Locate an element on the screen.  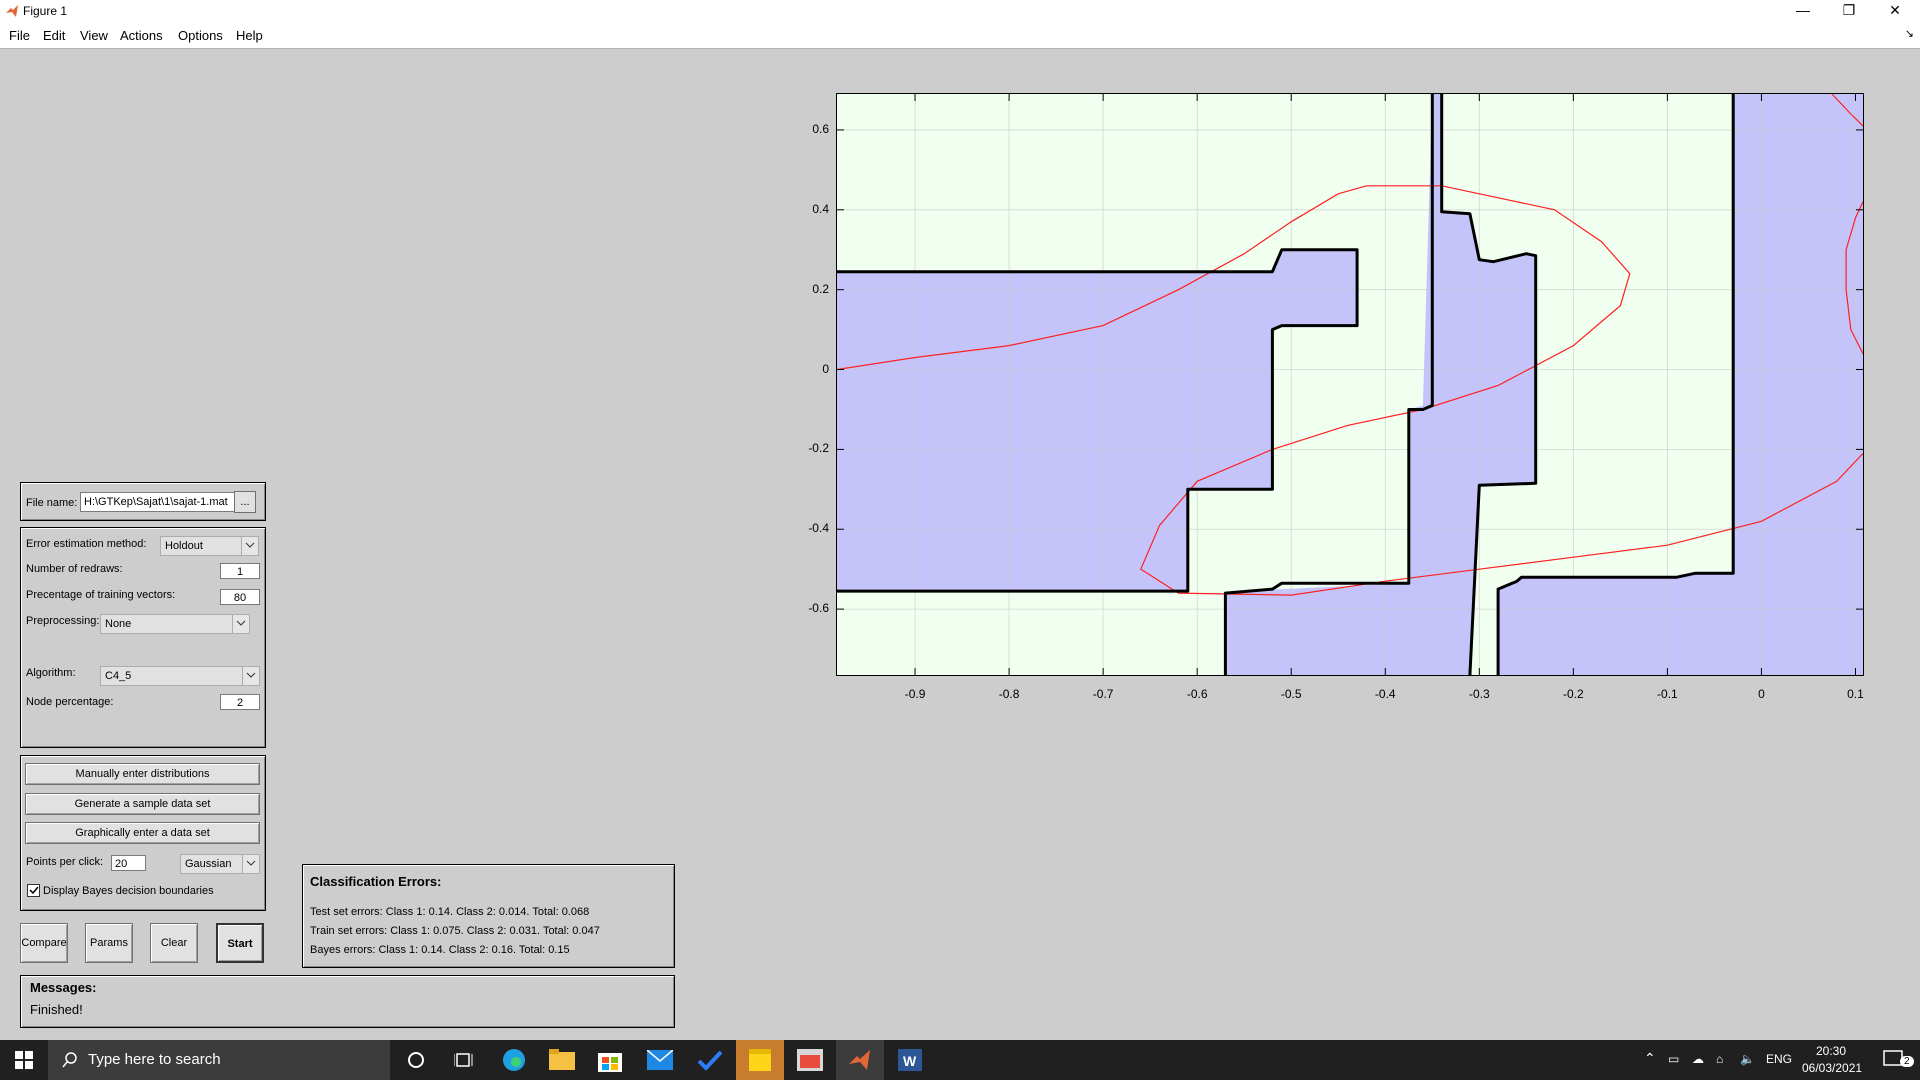
todo-icon is located at coordinates (710, 1060).